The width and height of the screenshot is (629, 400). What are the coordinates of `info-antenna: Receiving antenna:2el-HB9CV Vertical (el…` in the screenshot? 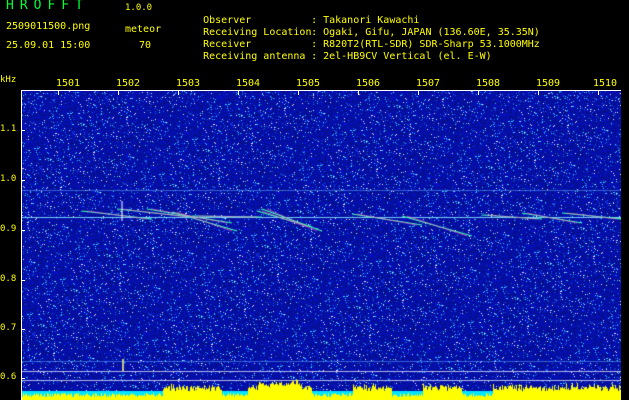 It's located at (335, 57).